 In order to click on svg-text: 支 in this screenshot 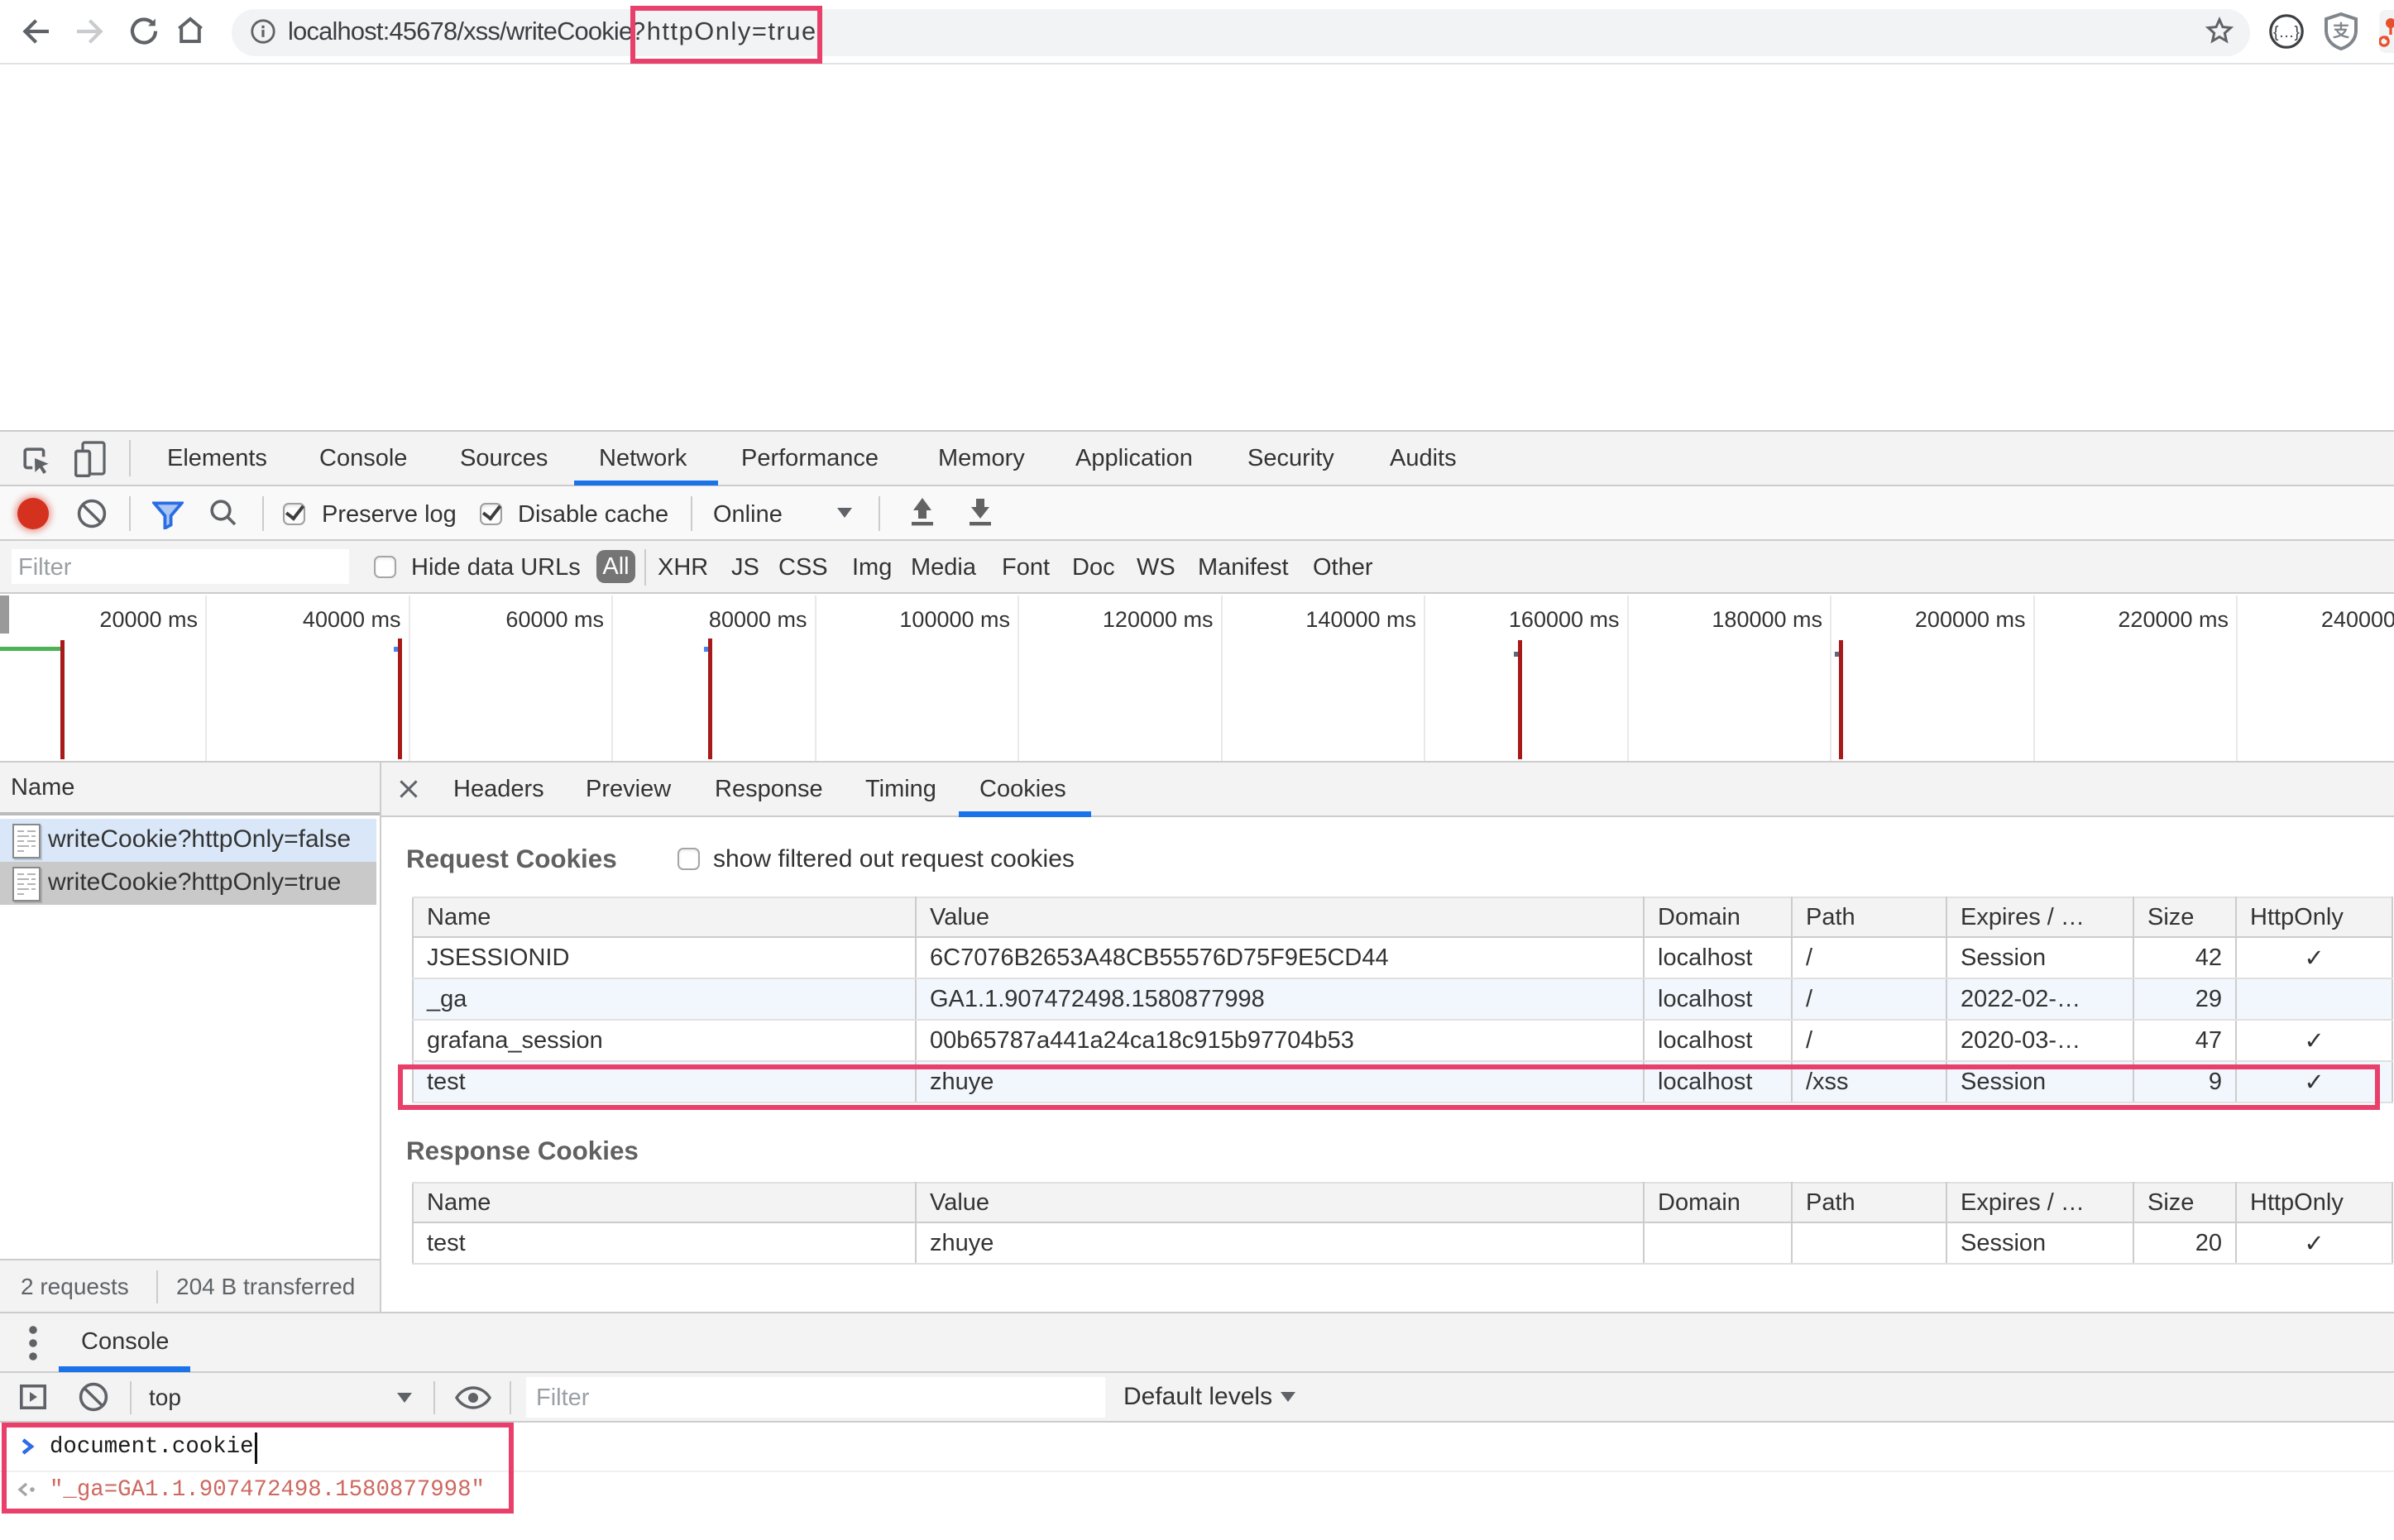, I will do `click(2342, 31)`.